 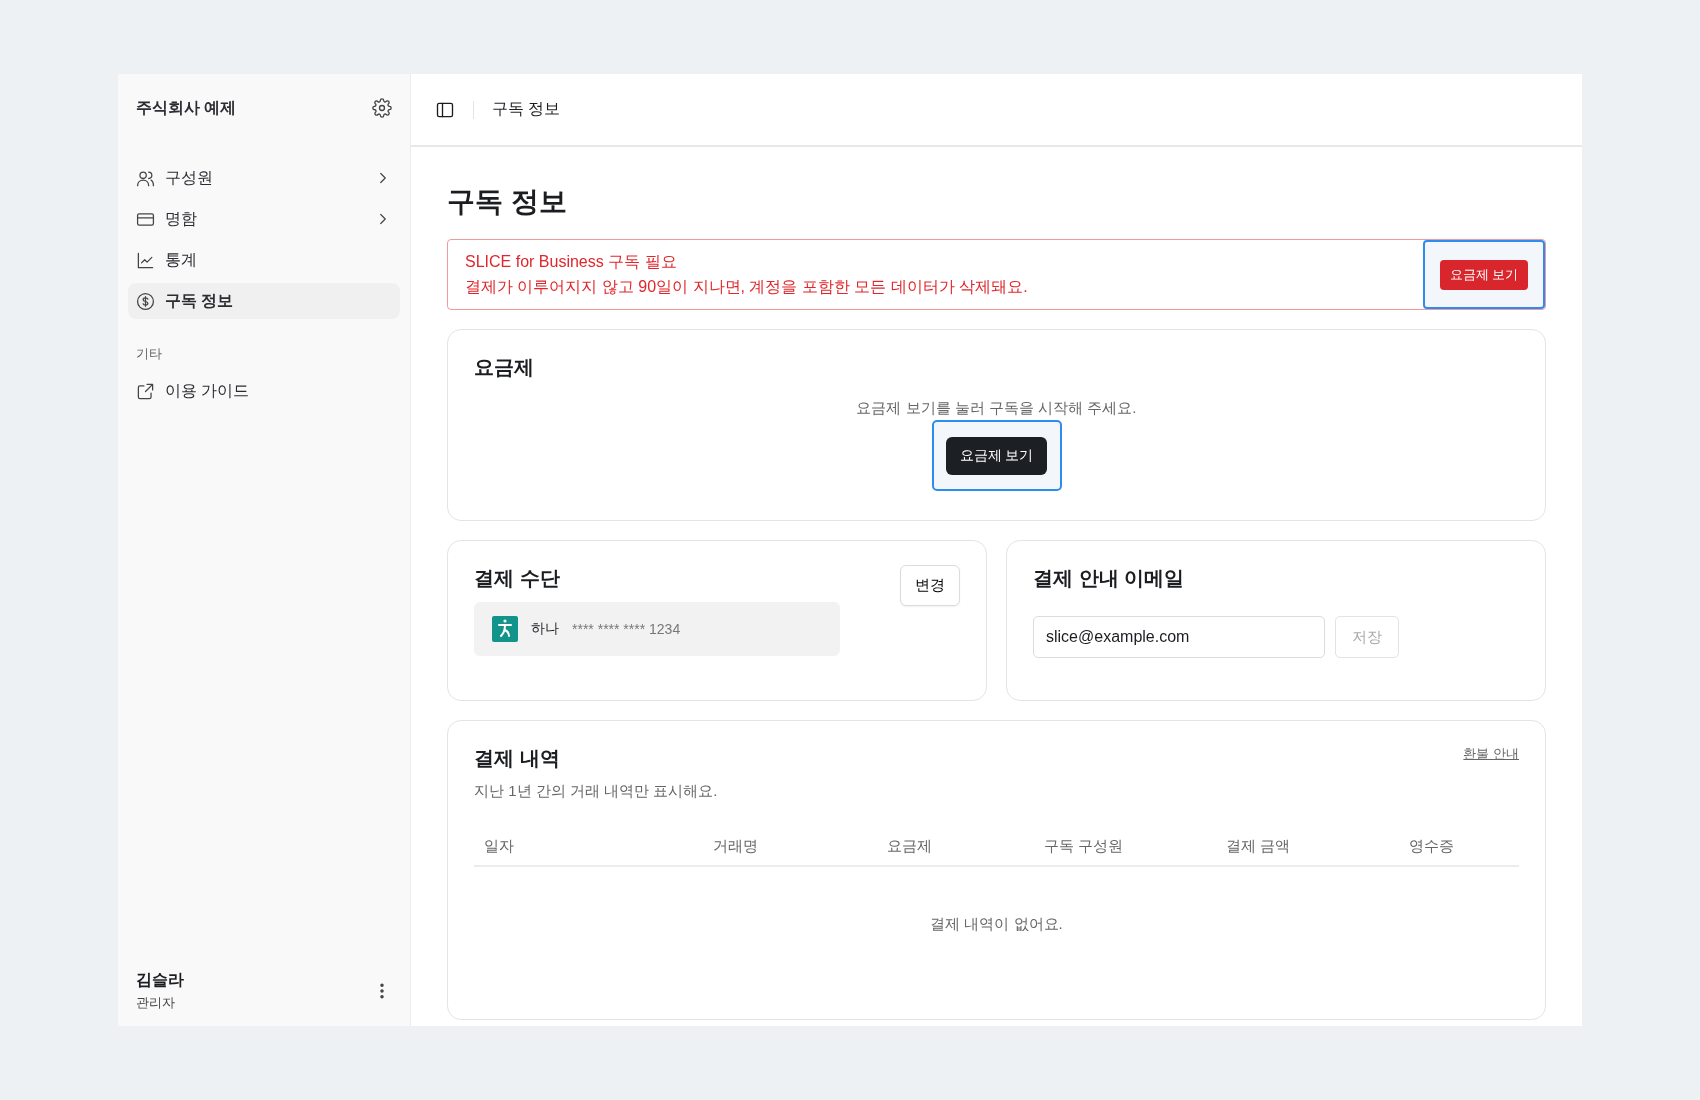 I want to click on company-name: 주식회사 예제, so click(x=186, y=107).